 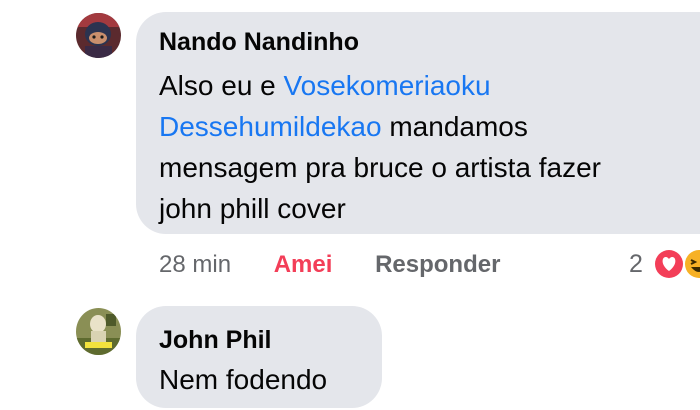 What do you see at coordinates (303, 265) in the screenshot?
I see `love-reaction-button: Amei` at bounding box center [303, 265].